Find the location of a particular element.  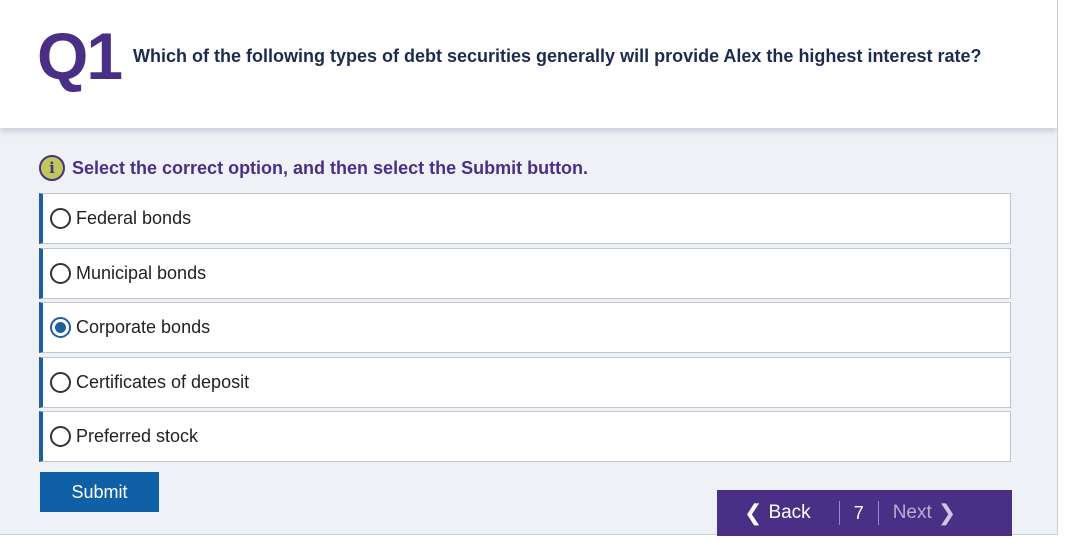

option-federal-bonds: Federal bonds is located at coordinates (525, 218).